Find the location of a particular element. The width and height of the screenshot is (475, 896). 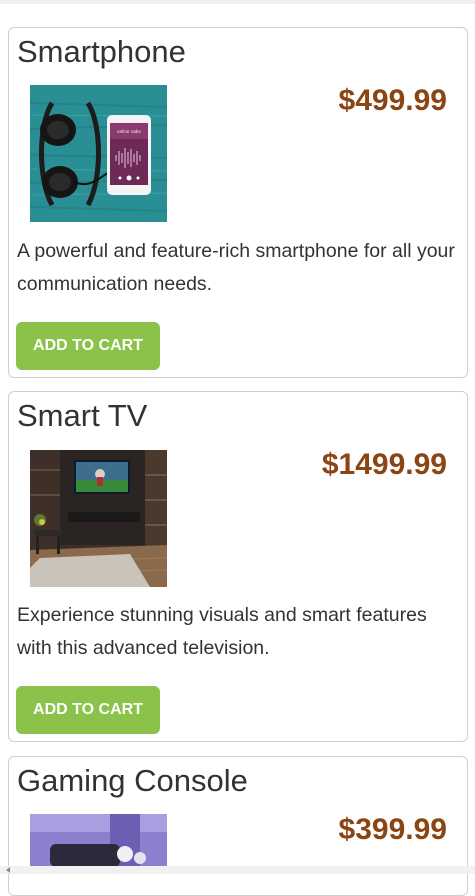

product-image-gaming-console is located at coordinates (98, 840).